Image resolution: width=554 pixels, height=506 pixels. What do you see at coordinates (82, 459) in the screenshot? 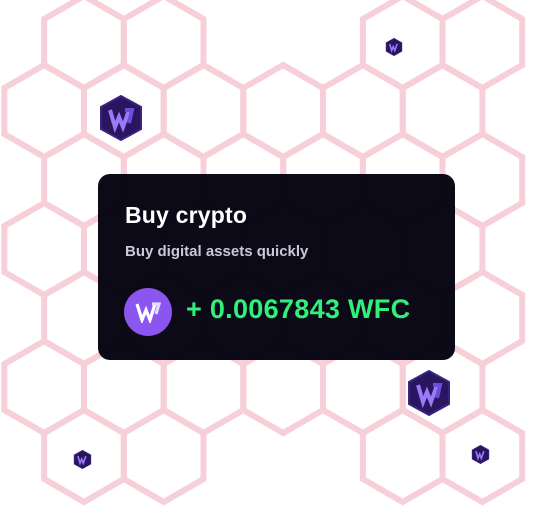
I see `wfc-coin-icon-small-bottom-left` at bounding box center [82, 459].